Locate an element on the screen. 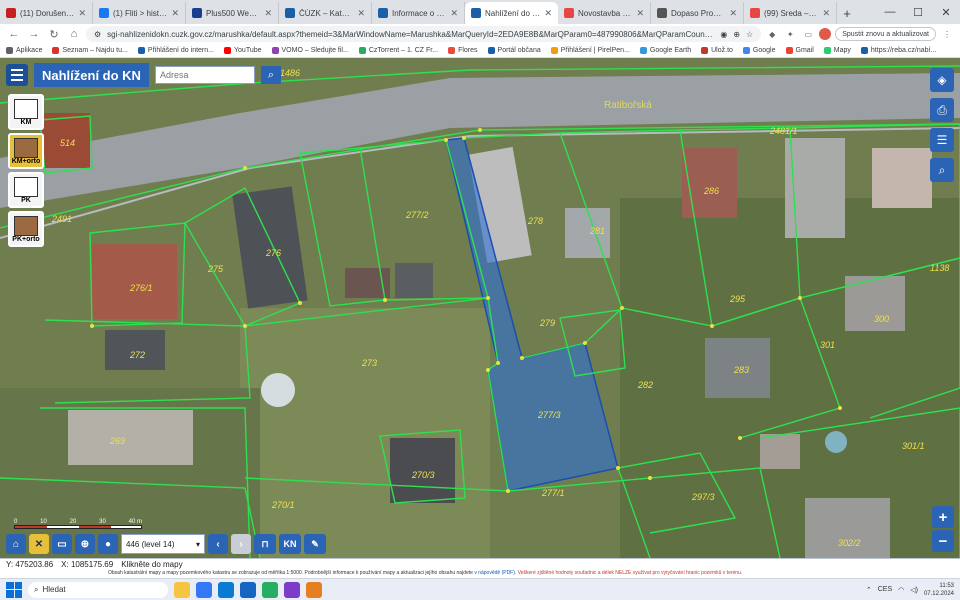 Image resolution: width=960 pixels, height=600 pixels. site-info-icon: ⚙ is located at coordinates (97, 34).